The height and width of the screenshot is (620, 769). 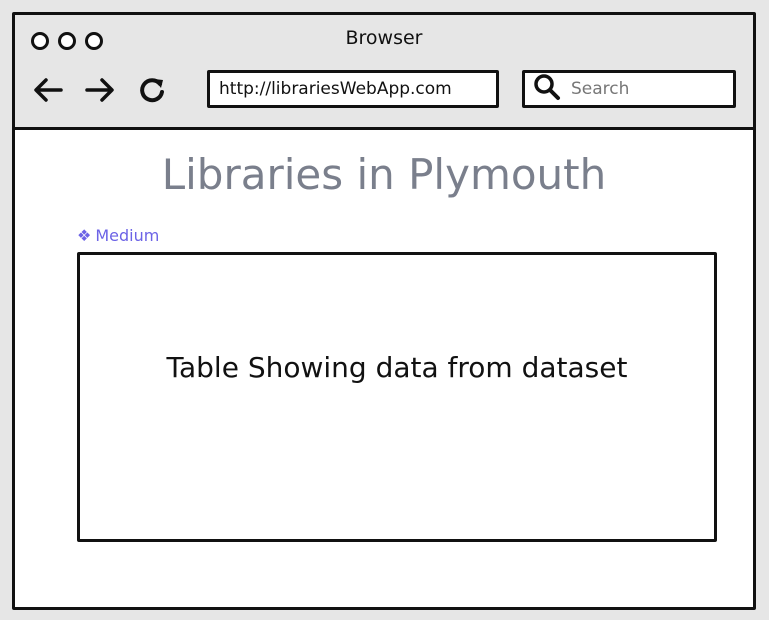 What do you see at coordinates (152, 90) in the screenshot?
I see `reload-icon` at bounding box center [152, 90].